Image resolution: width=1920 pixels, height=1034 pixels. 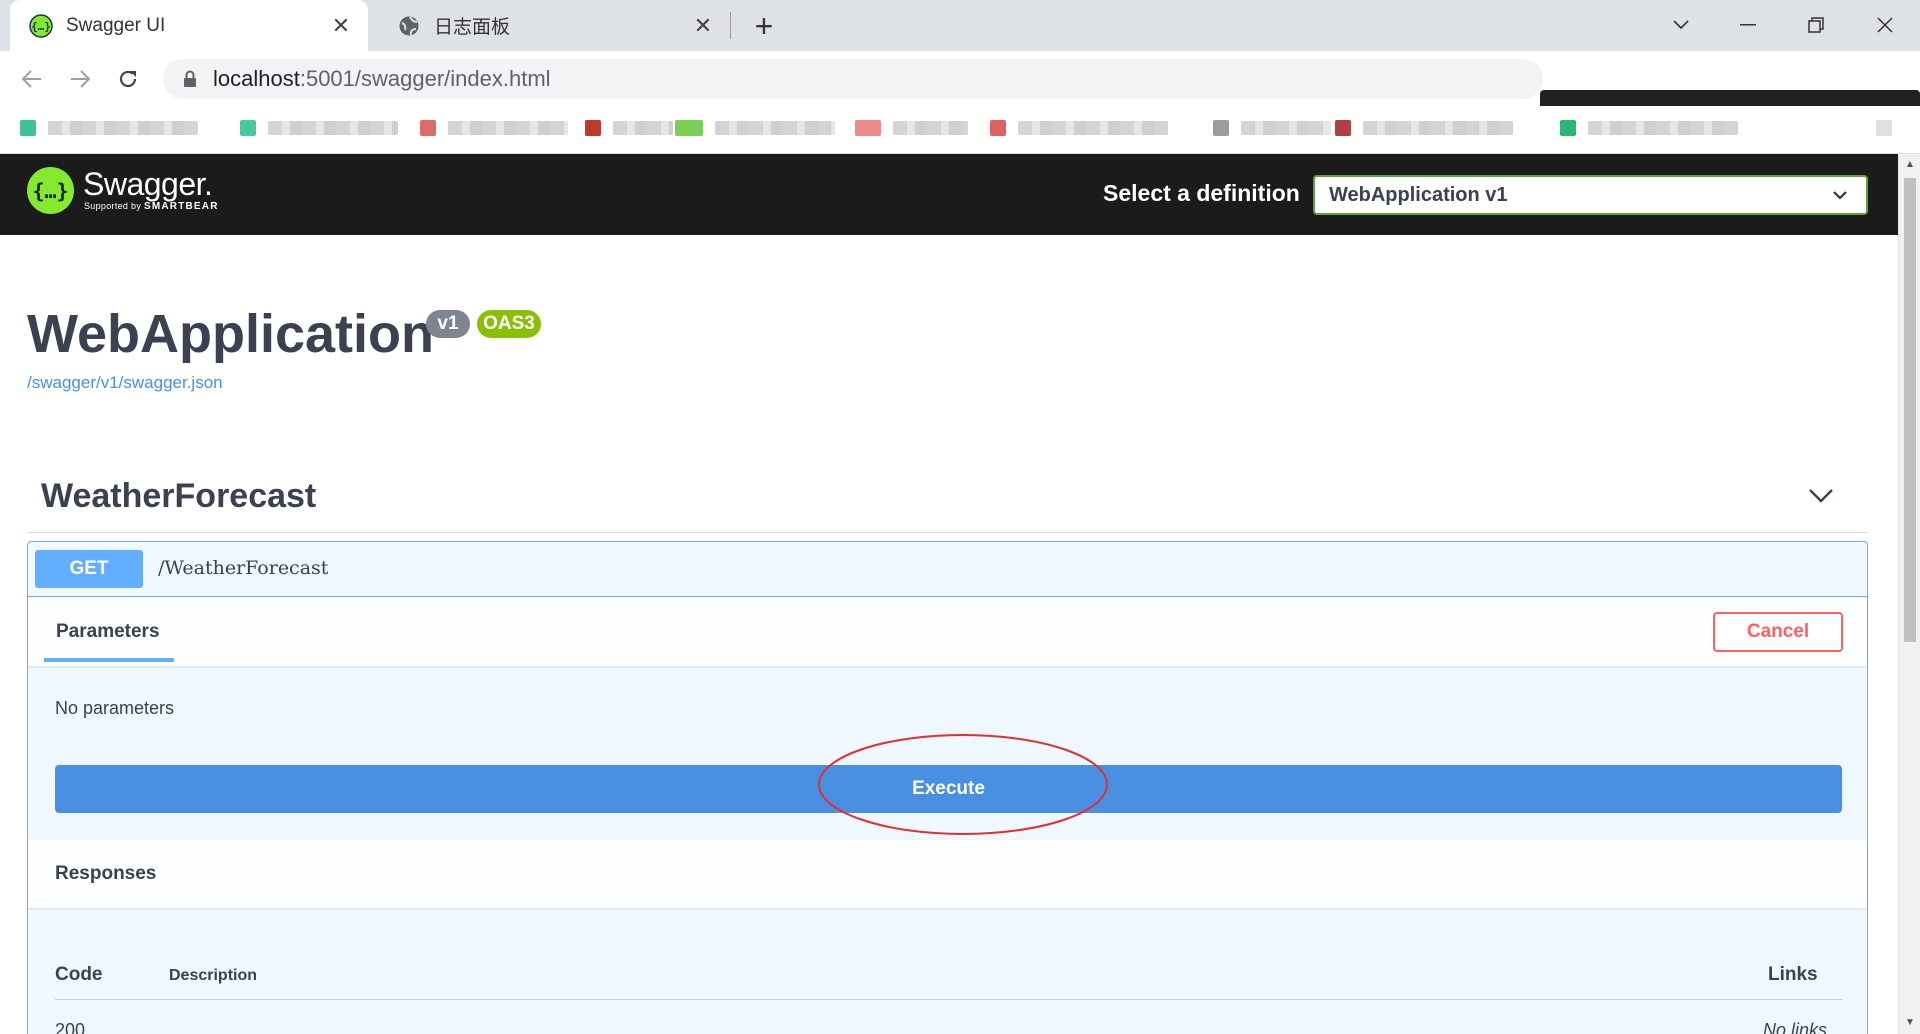 I want to click on tab-parameters: Parameters, so click(x=109, y=632).